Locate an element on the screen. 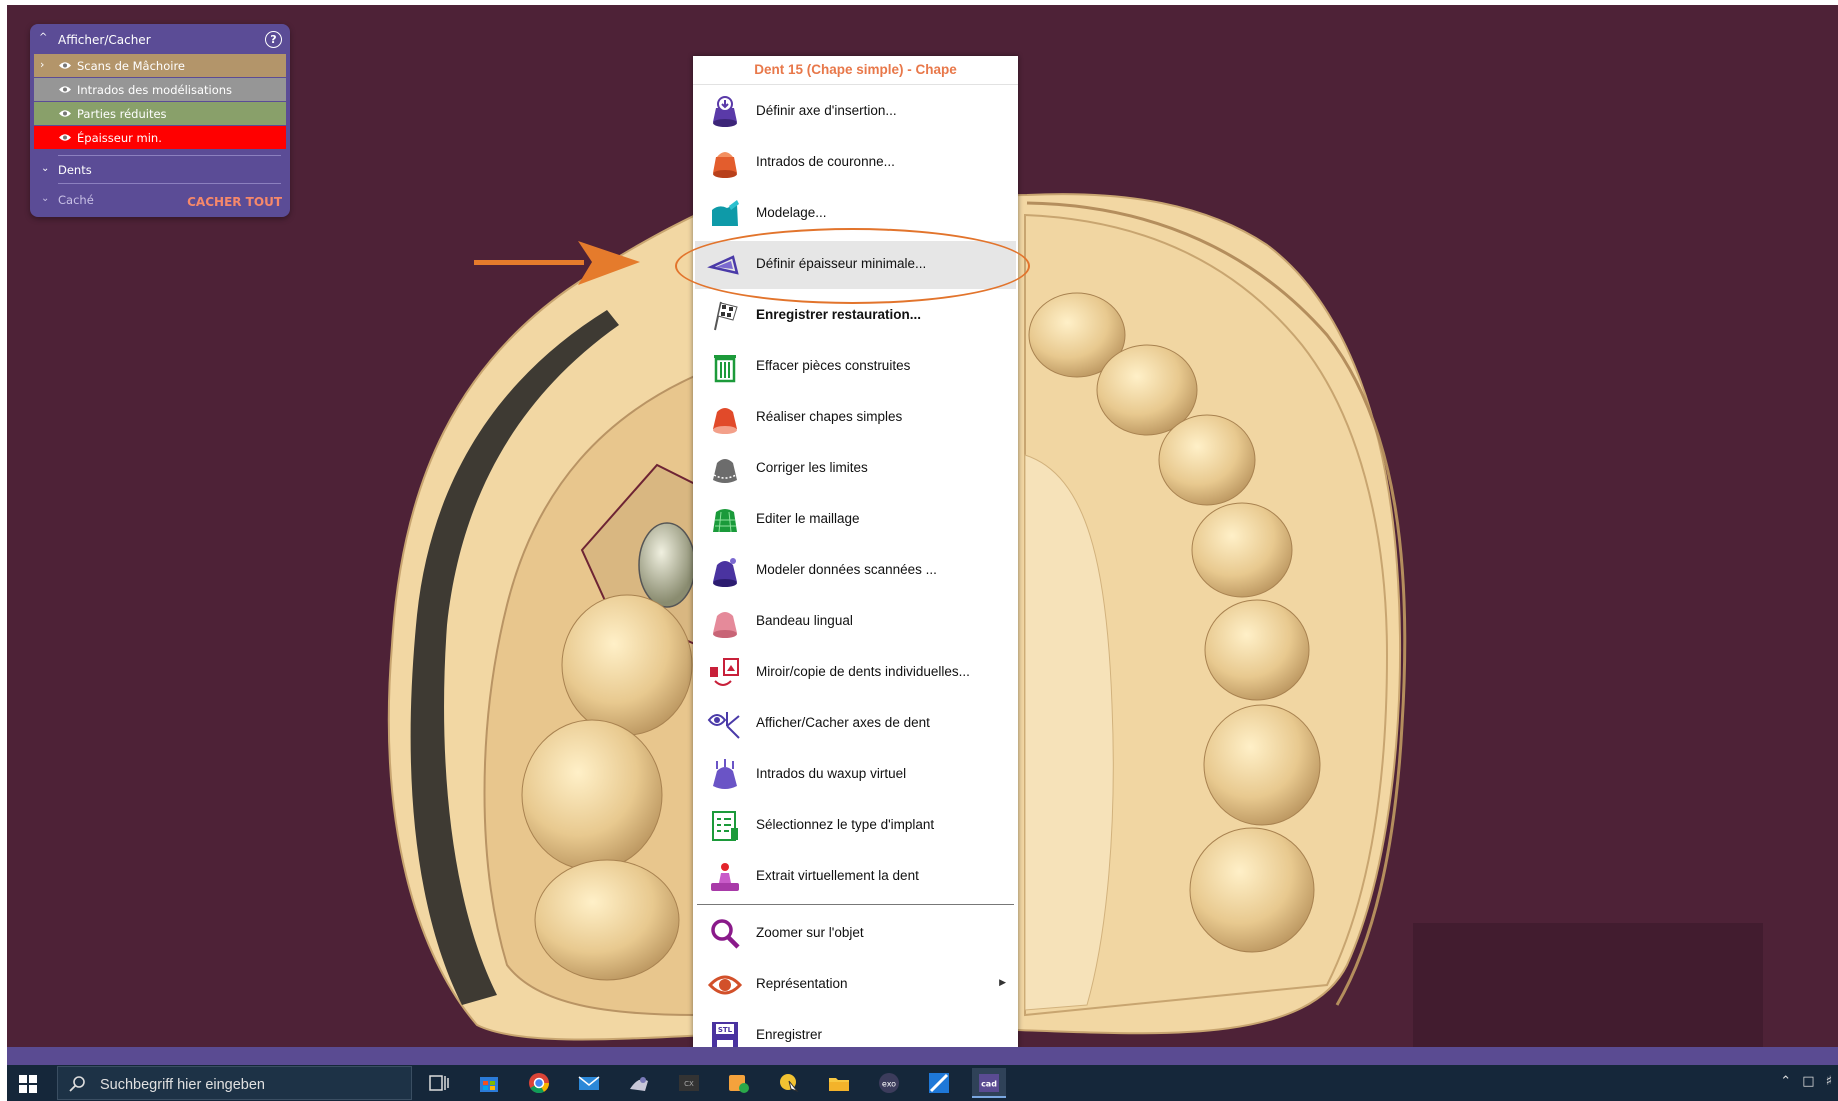 Image resolution: width=1838 pixels, height=1101 pixels. chrome-icon is located at coordinates (539, 1083).